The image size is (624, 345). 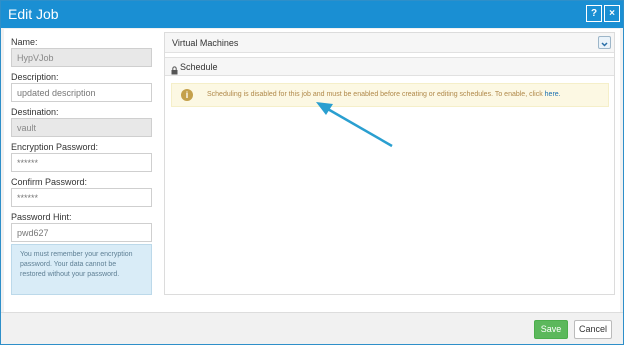 What do you see at coordinates (594, 13) in the screenshot?
I see `help-icon: ?` at bounding box center [594, 13].